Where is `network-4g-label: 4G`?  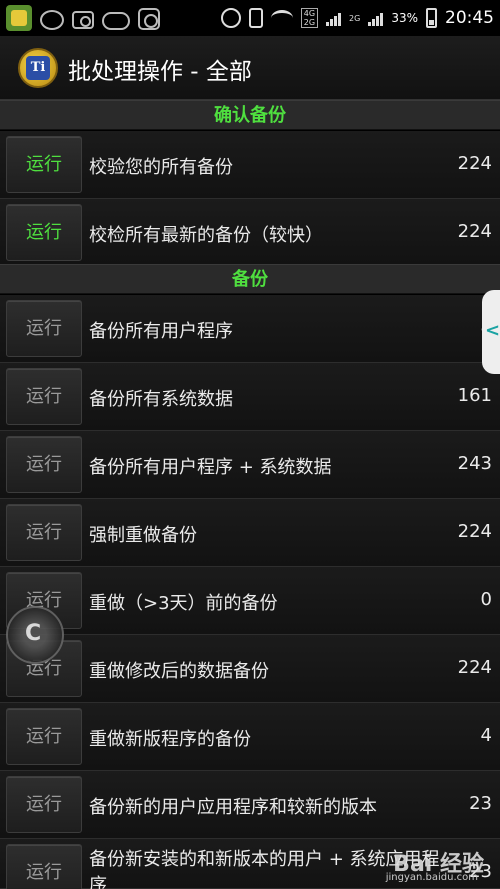 network-4g-label: 4G is located at coordinates (309, 13).